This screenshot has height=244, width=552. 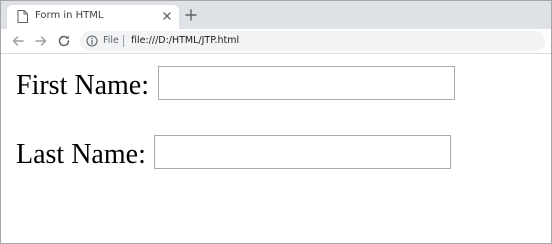 I want to click on scheme-label: File, so click(x=111, y=40).